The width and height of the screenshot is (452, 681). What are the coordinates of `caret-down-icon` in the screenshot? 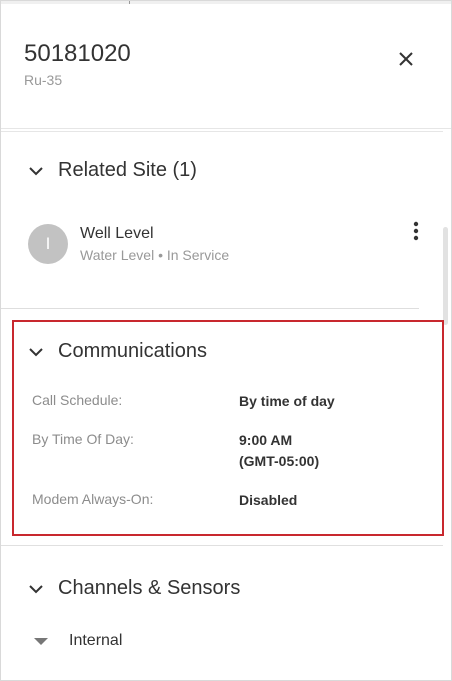 It's located at (41, 641).